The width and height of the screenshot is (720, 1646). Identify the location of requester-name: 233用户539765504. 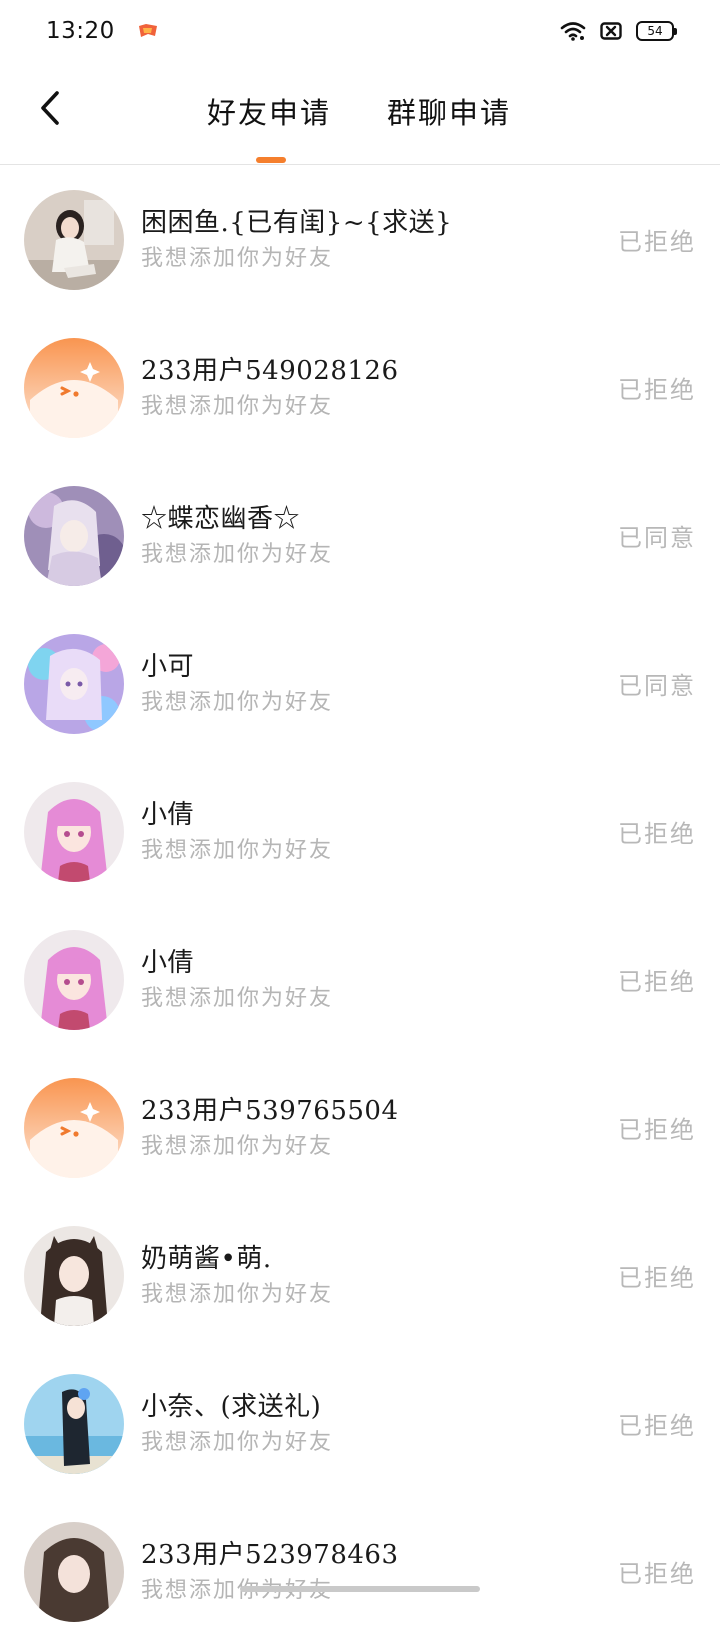
(270, 1108).